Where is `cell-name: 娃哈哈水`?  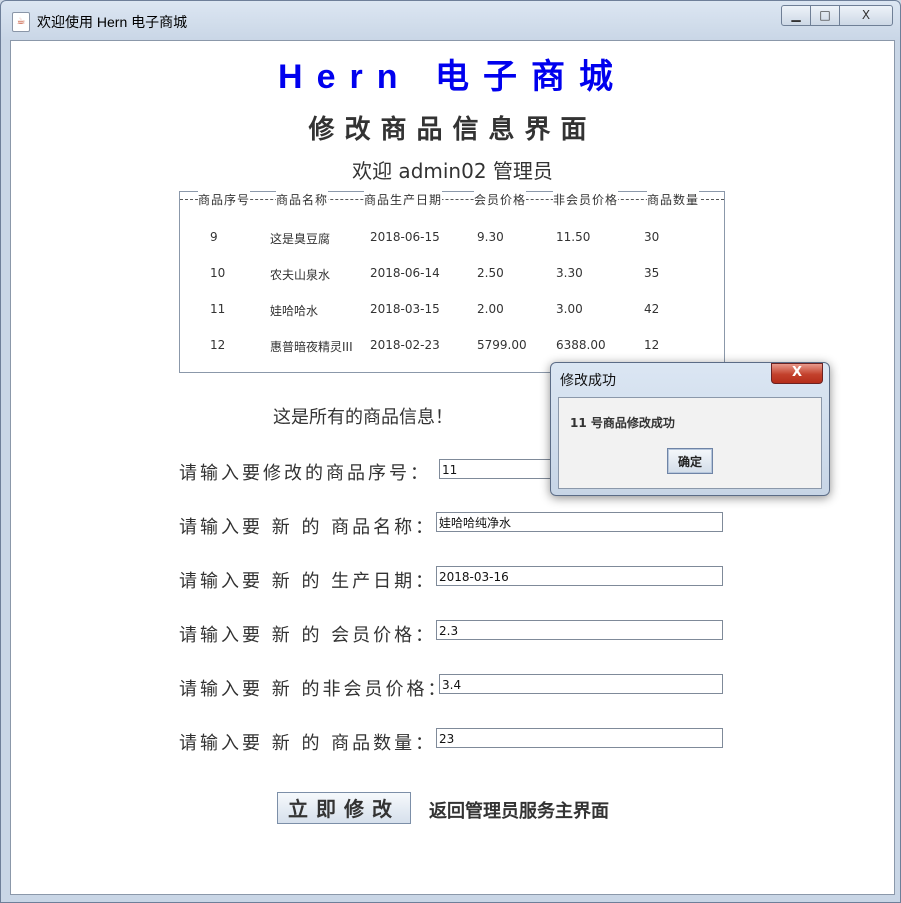
cell-name: 娃哈哈水 is located at coordinates (294, 311).